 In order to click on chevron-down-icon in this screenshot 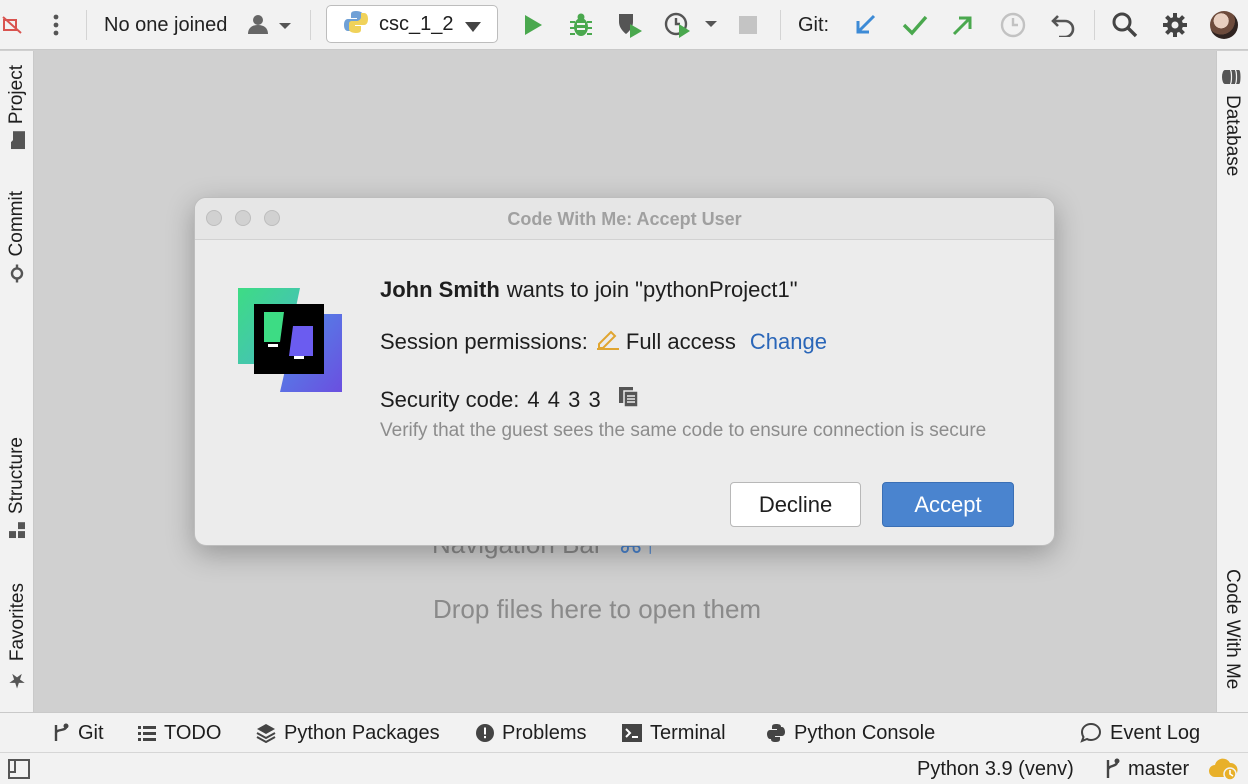, I will do `click(473, 28)`.